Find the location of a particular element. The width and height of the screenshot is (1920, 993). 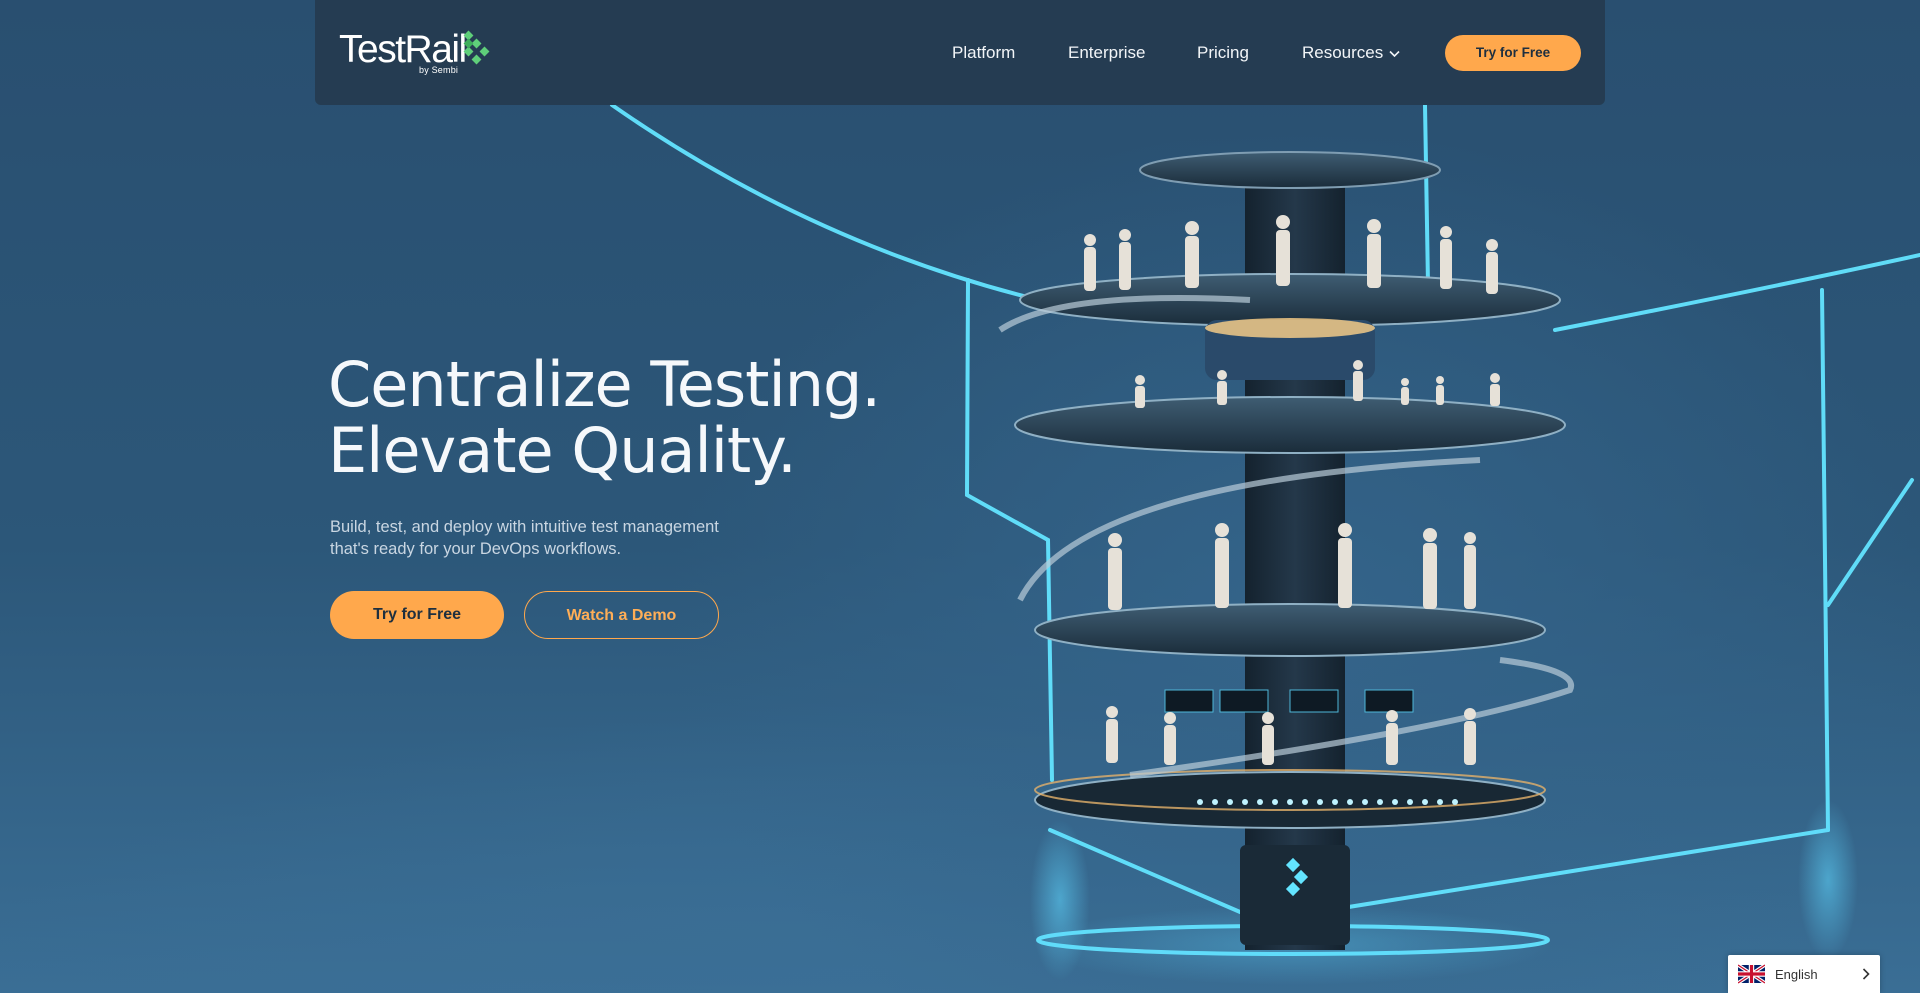

nav-resources-dropdown: Resources is located at coordinates (1351, 53).